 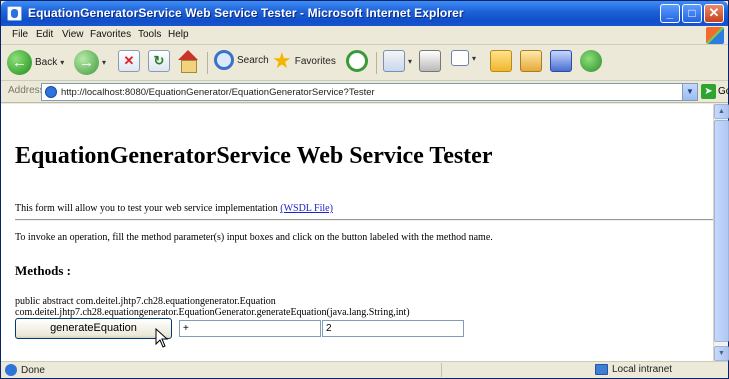 I want to click on generate-equation-button: generateEquation, so click(x=93, y=328).